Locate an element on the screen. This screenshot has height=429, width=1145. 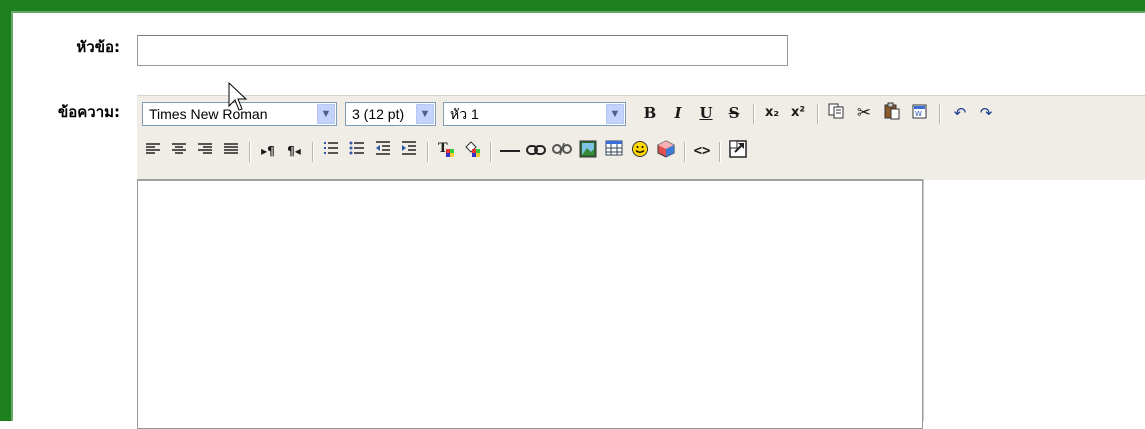
mouse-pointer-icon is located at coordinates (239, 96).